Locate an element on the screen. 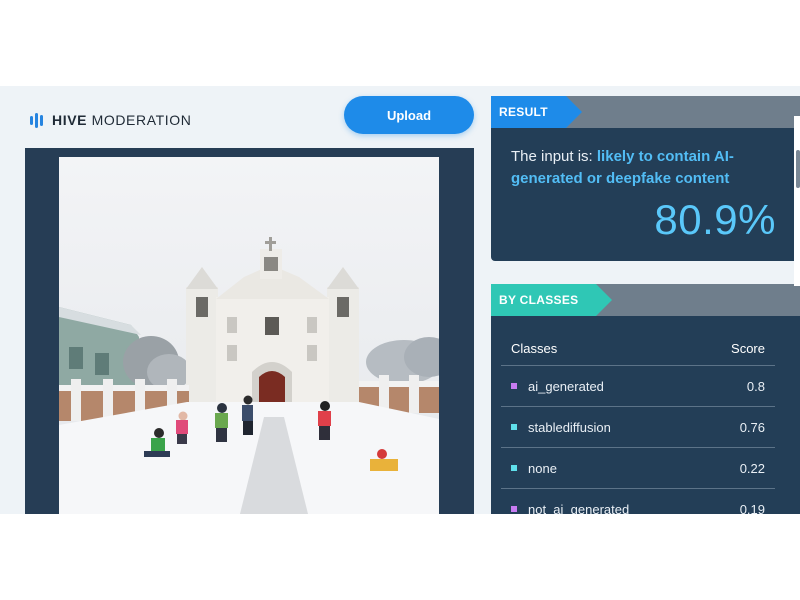 This screenshot has width=800, height=600. table-row: none 0.22 is located at coordinates (638, 468).